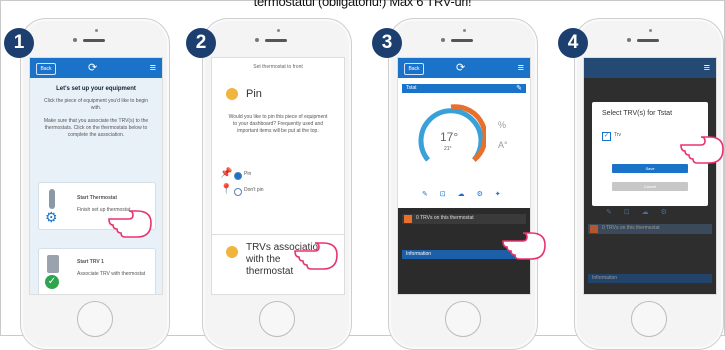 The image size is (725, 350). I want to click on trv-bar: 0 TRVs on this thermostat, so click(464, 219).